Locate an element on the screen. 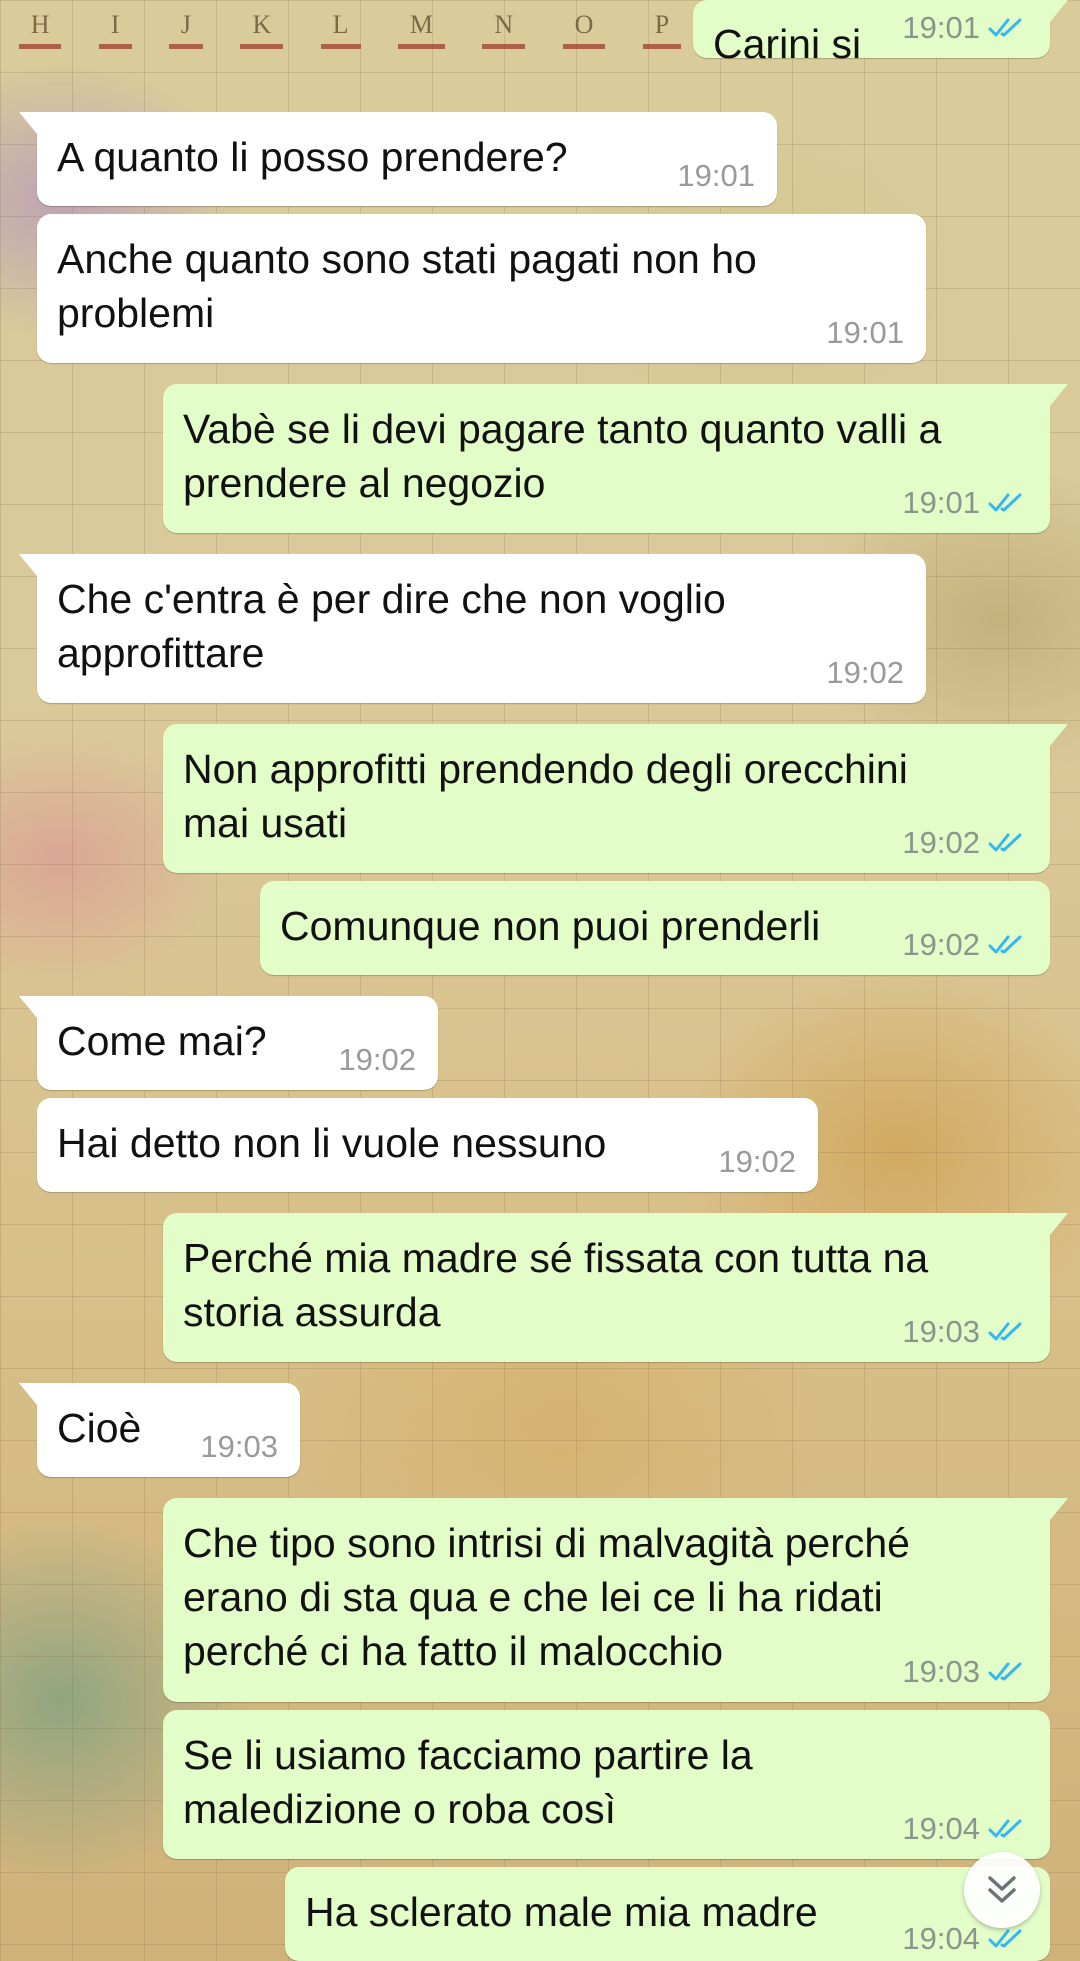 This screenshot has width=1080, height=1961. scroll-to-bottom-button is located at coordinates (1002, 1890).